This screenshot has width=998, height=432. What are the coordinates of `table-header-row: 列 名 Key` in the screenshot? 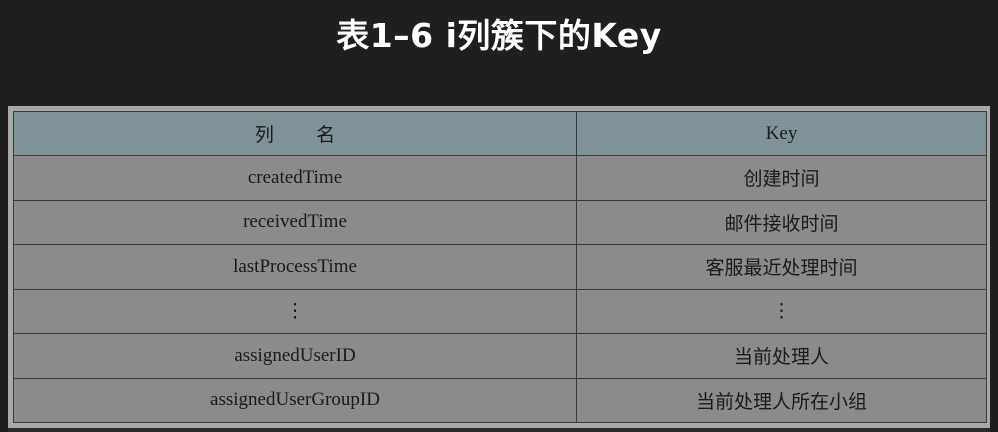 It's located at (500, 133).